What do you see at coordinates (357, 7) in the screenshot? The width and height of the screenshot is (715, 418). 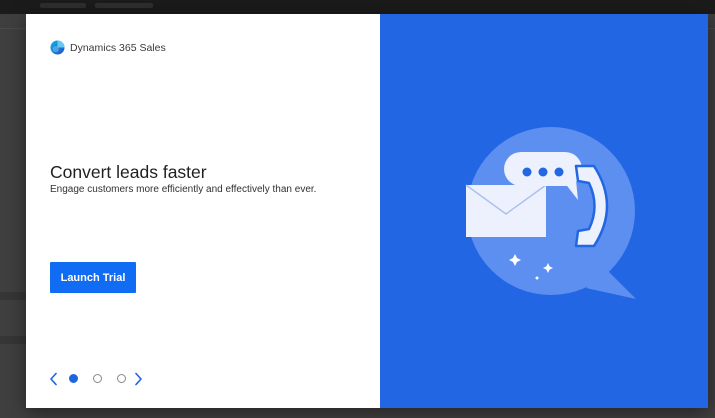 I see `background-app-bar` at bounding box center [357, 7].